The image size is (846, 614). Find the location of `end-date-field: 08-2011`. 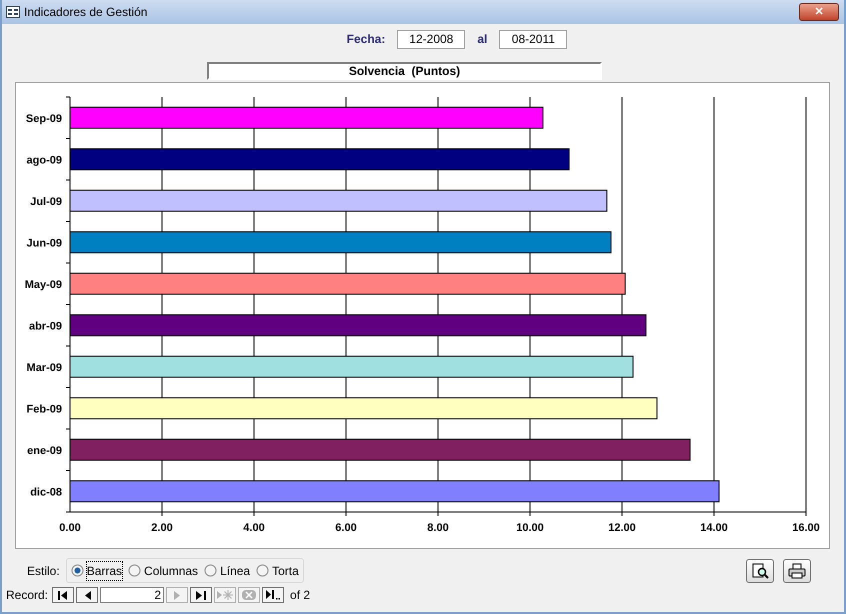

end-date-field: 08-2011 is located at coordinates (533, 39).